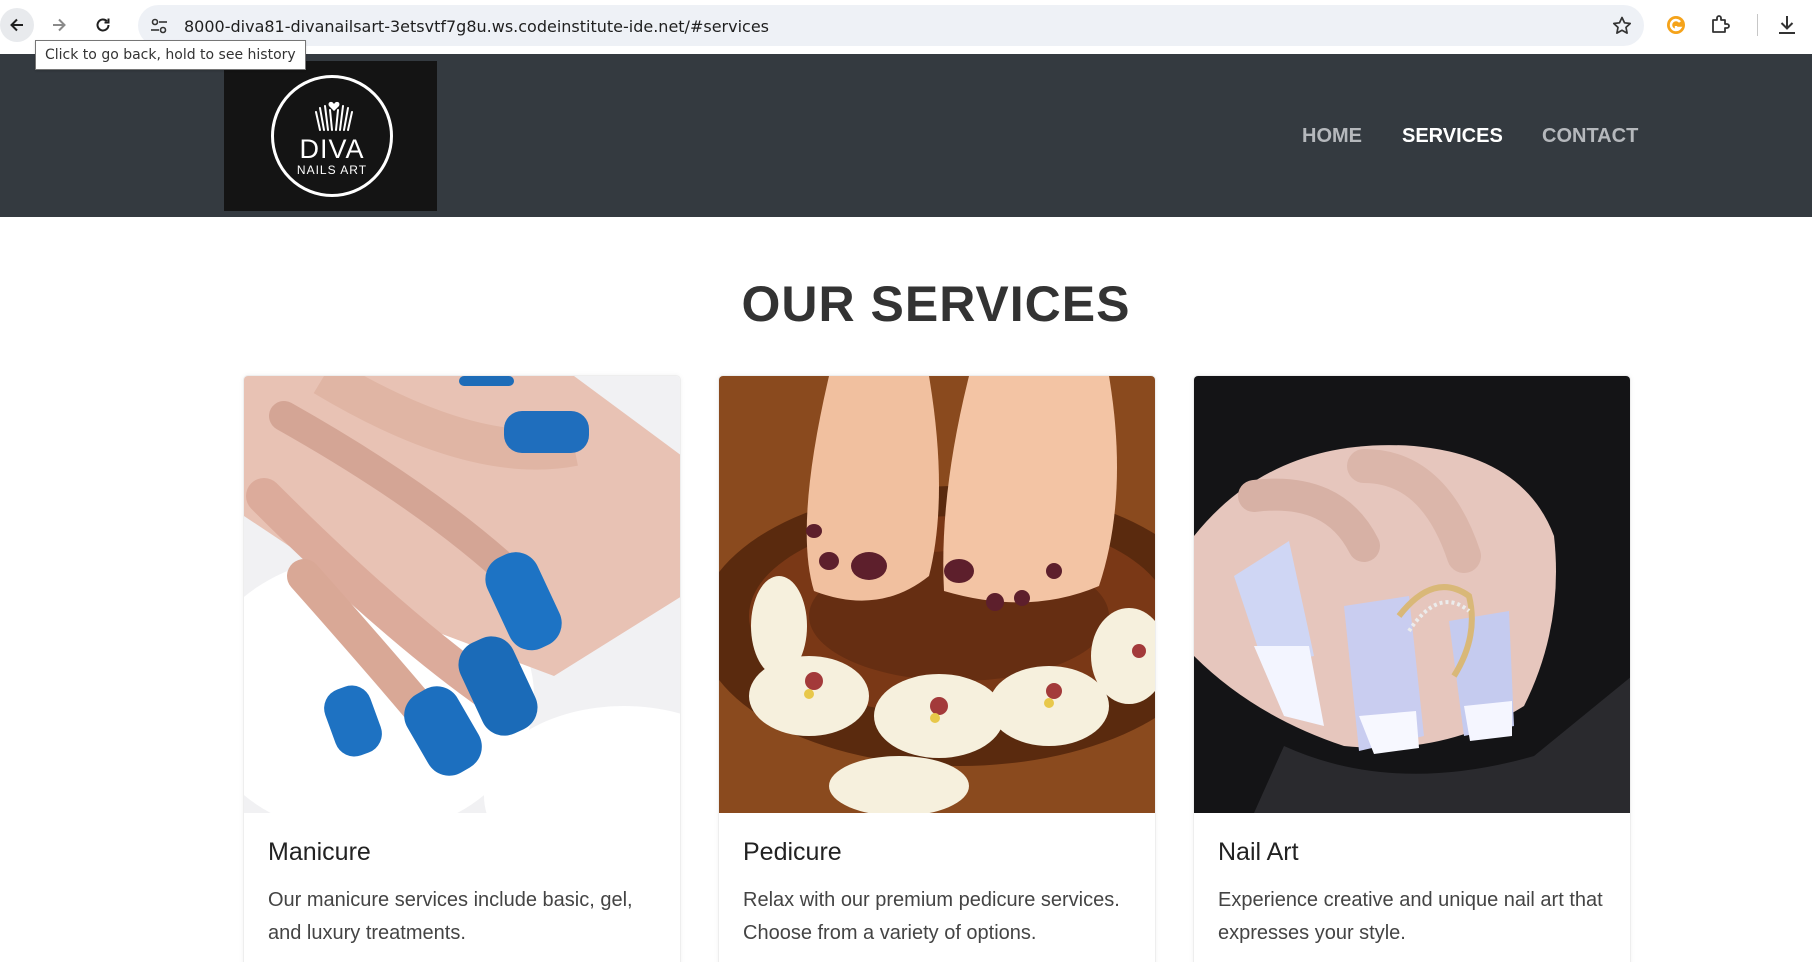 The width and height of the screenshot is (1812, 962). Describe the element at coordinates (159, 26) in the screenshot. I see `site-info-icon` at that location.